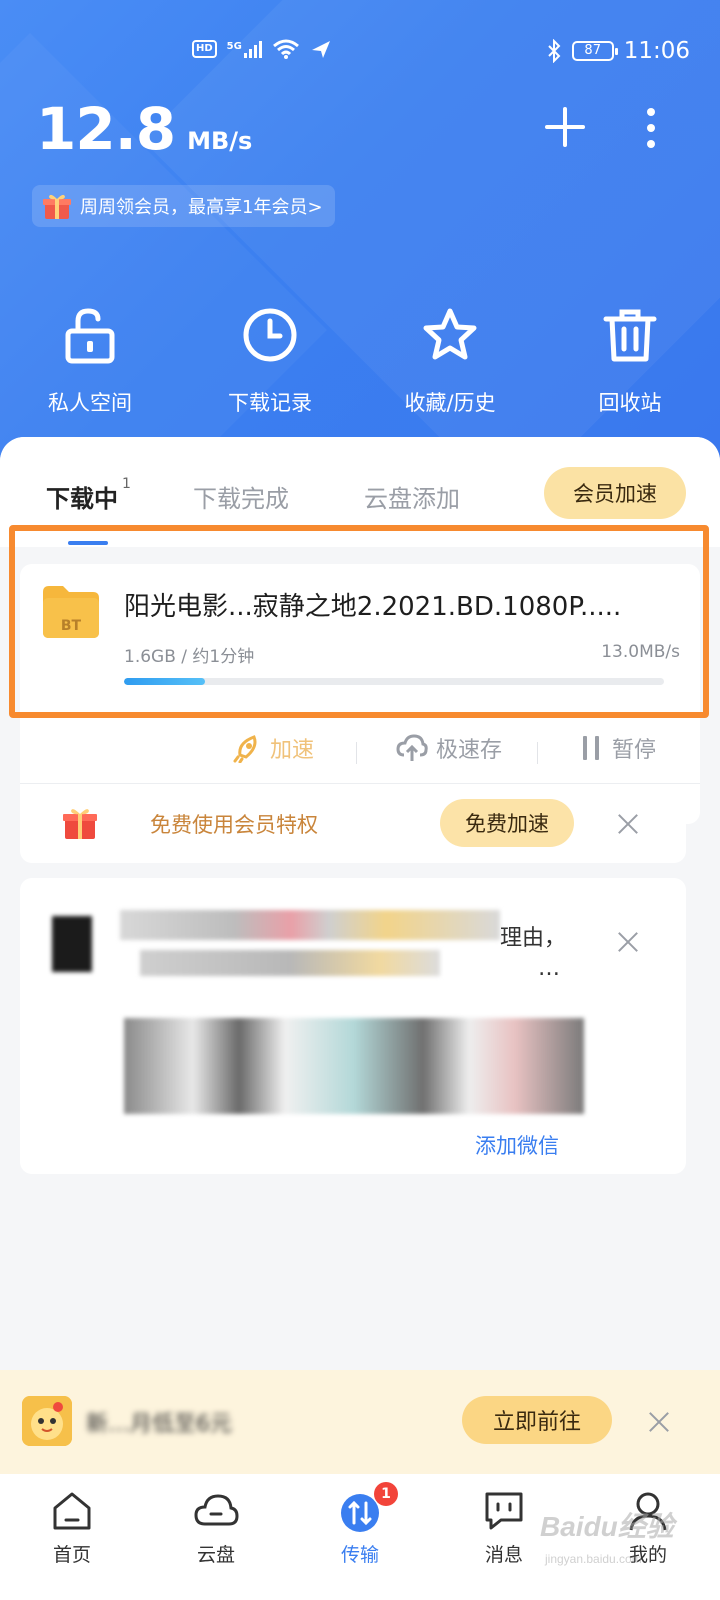  Describe the element at coordinates (630, 335) in the screenshot. I see `trash-icon` at that location.